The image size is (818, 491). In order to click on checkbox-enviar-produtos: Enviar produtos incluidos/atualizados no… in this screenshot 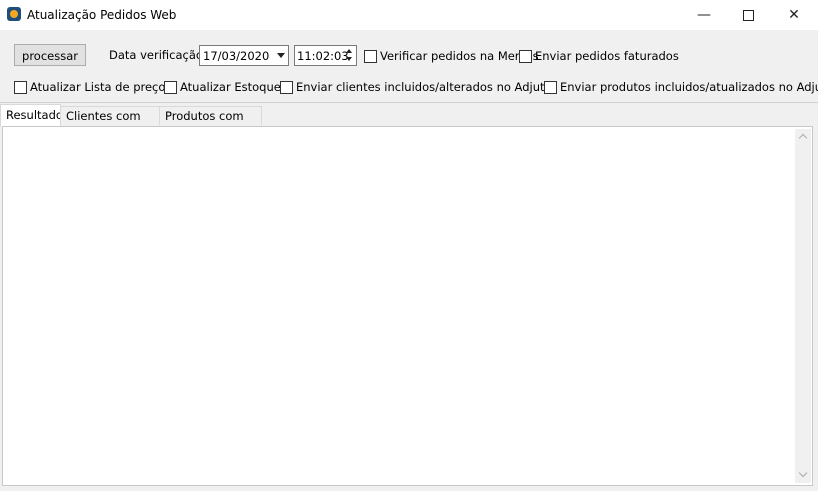, I will do `click(681, 87)`.